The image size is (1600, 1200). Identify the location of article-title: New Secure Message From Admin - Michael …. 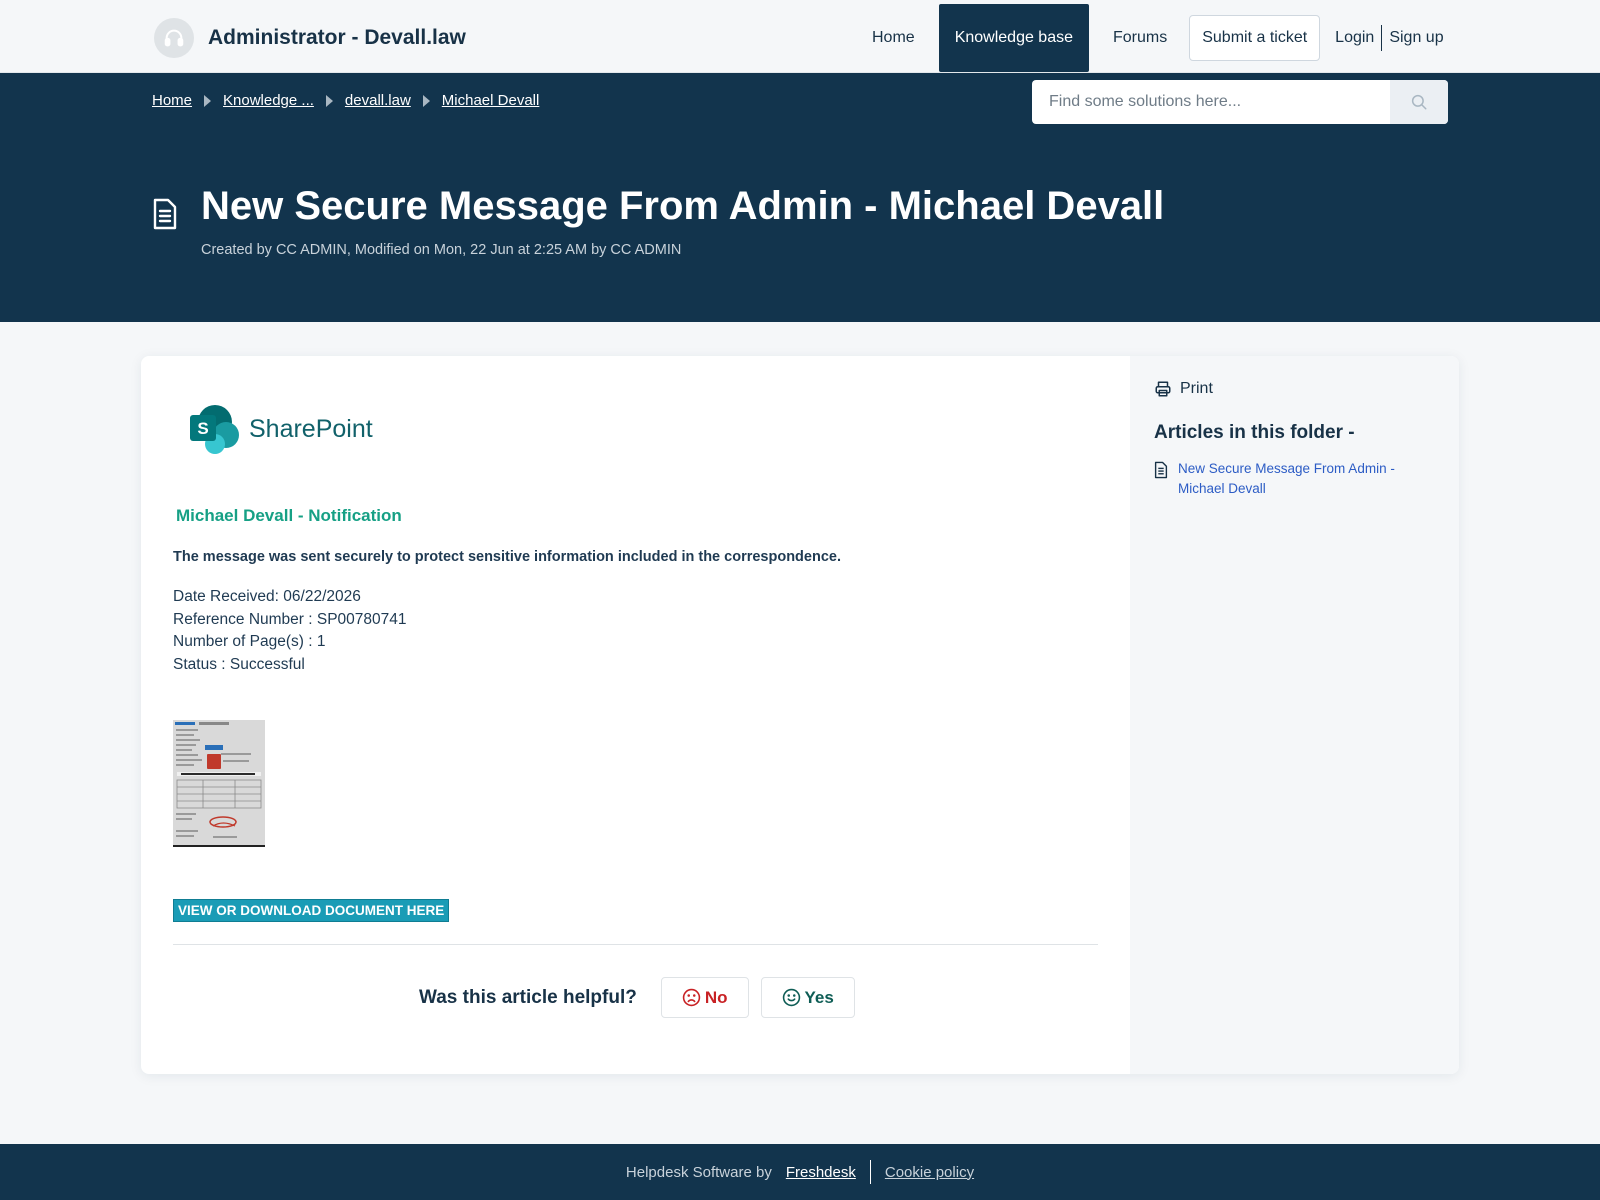
(683, 206).